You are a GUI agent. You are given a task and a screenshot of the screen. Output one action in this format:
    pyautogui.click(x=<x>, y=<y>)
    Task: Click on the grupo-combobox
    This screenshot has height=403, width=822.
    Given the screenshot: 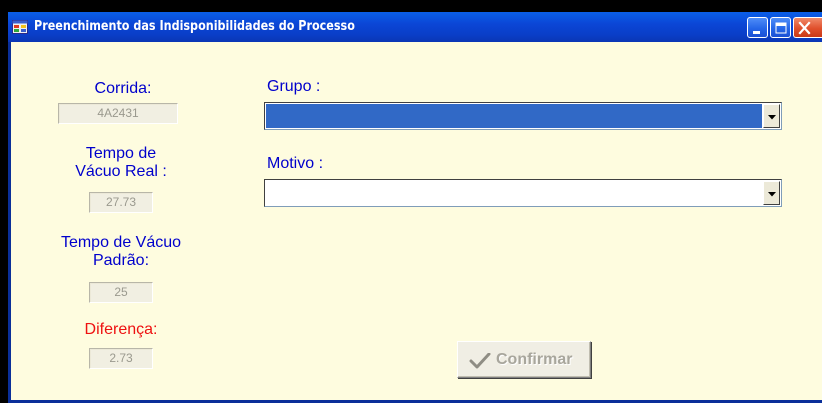 What is the action you would take?
    pyautogui.click(x=523, y=116)
    